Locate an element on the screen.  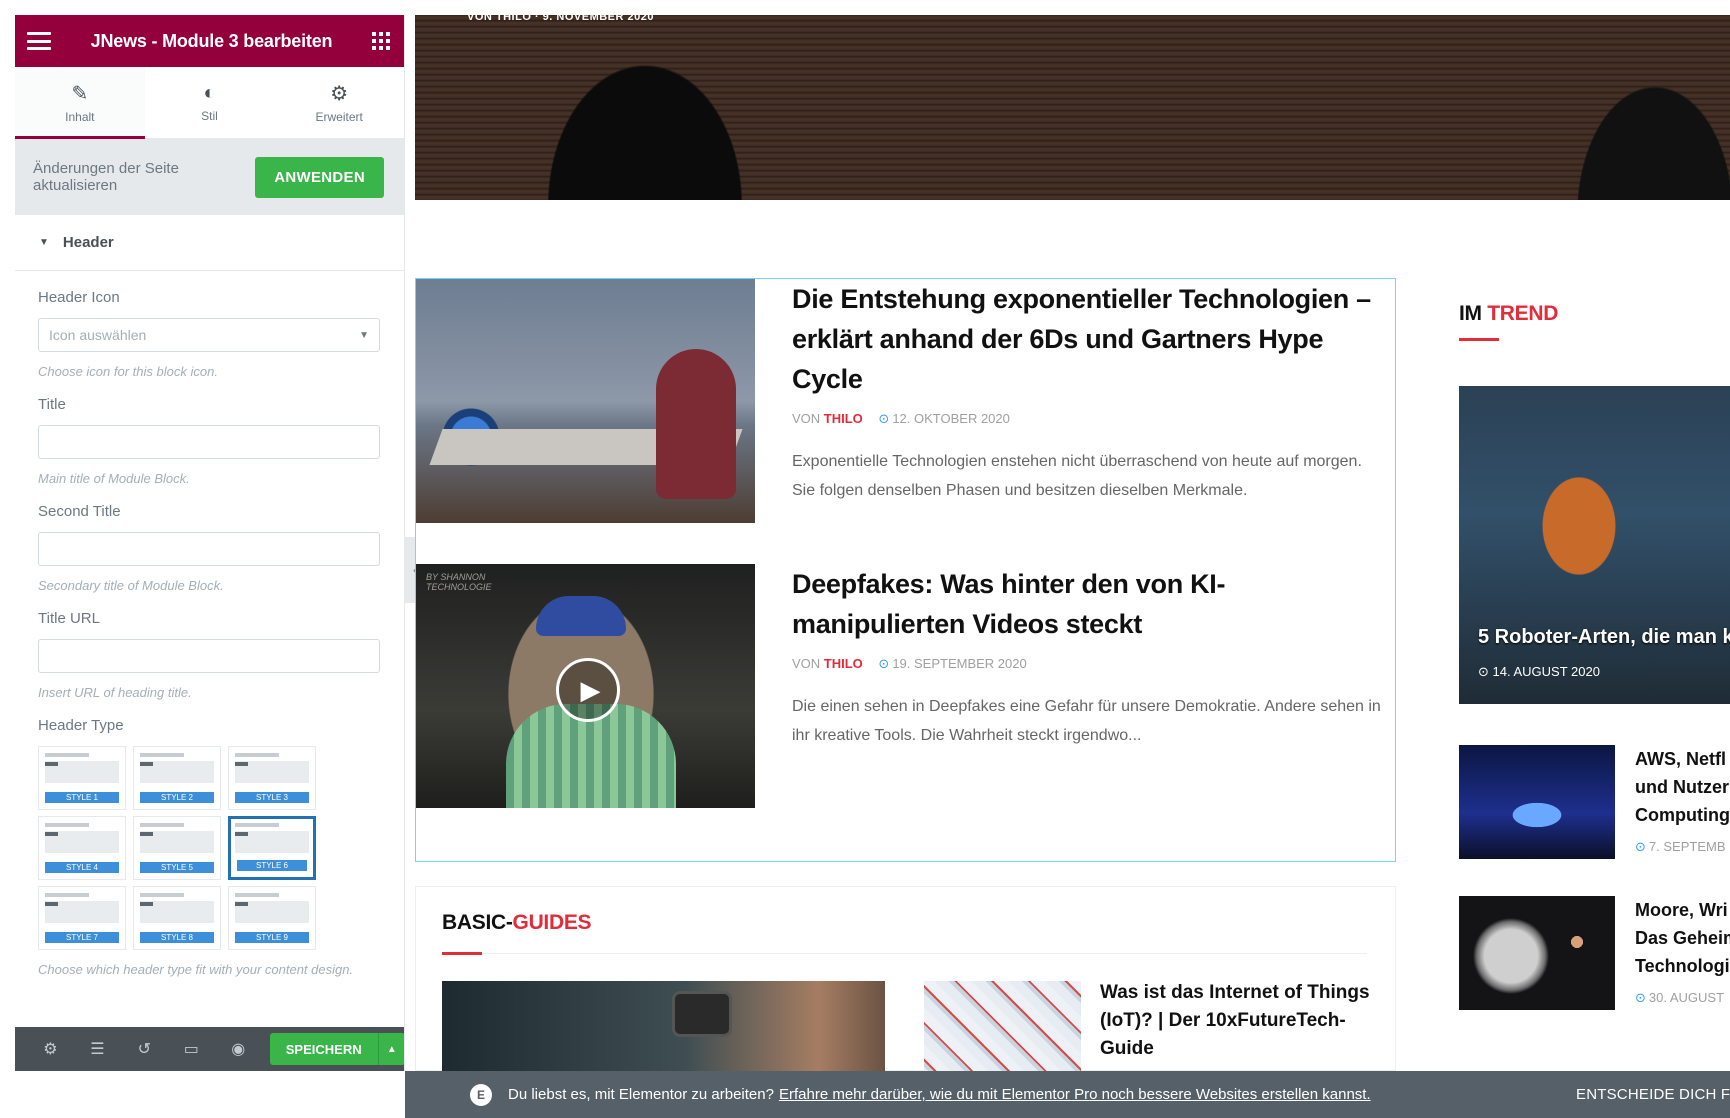
trend-featured-title: 5 Roboter-Arten, die man k is located at coordinates (1604, 637).